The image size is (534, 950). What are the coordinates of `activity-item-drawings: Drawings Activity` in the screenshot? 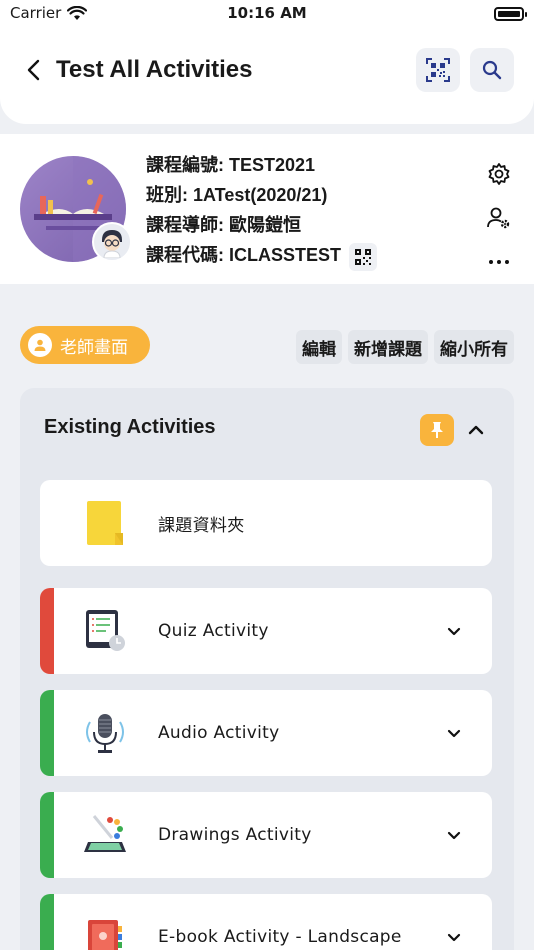 It's located at (266, 835).